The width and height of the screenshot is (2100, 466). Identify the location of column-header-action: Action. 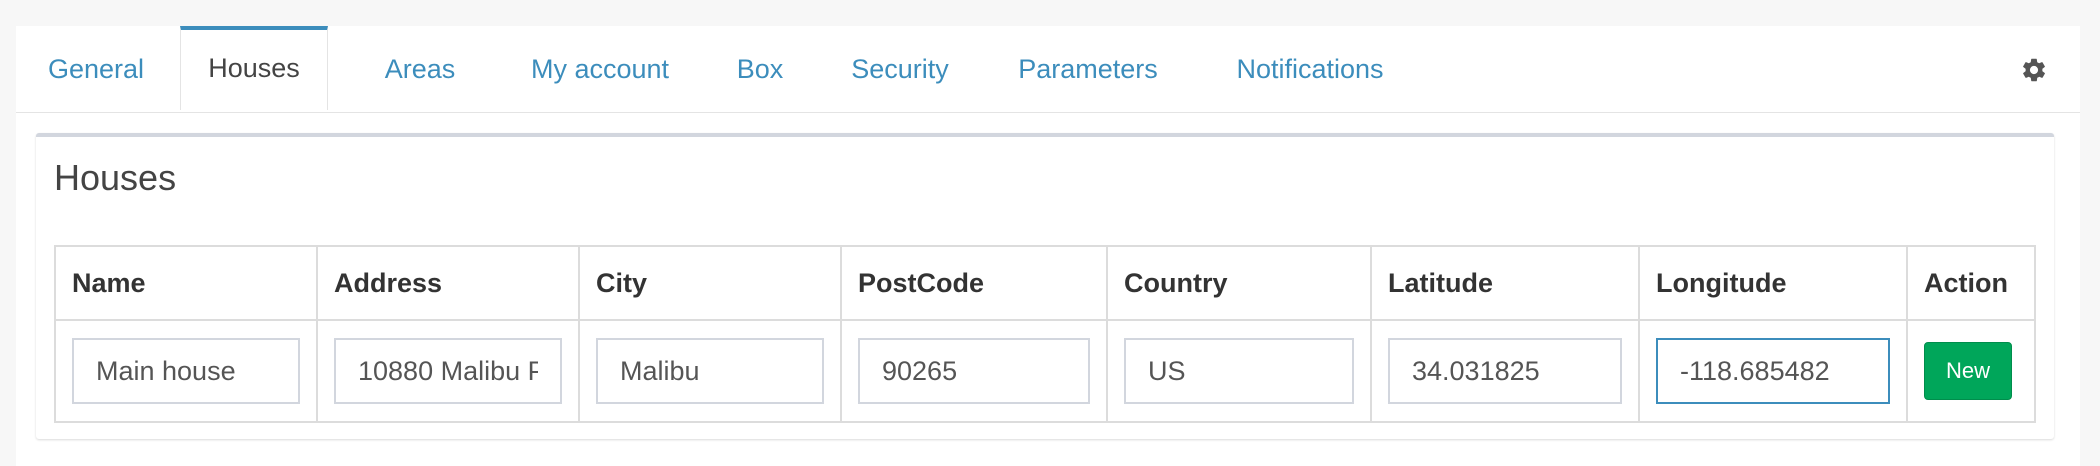
(1971, 283).